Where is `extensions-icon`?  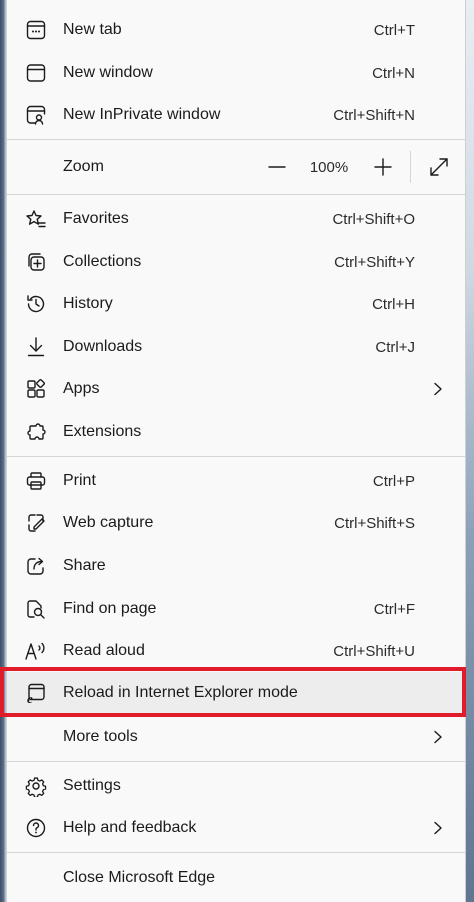 extensions-icon is located at coordinates (36, 432).